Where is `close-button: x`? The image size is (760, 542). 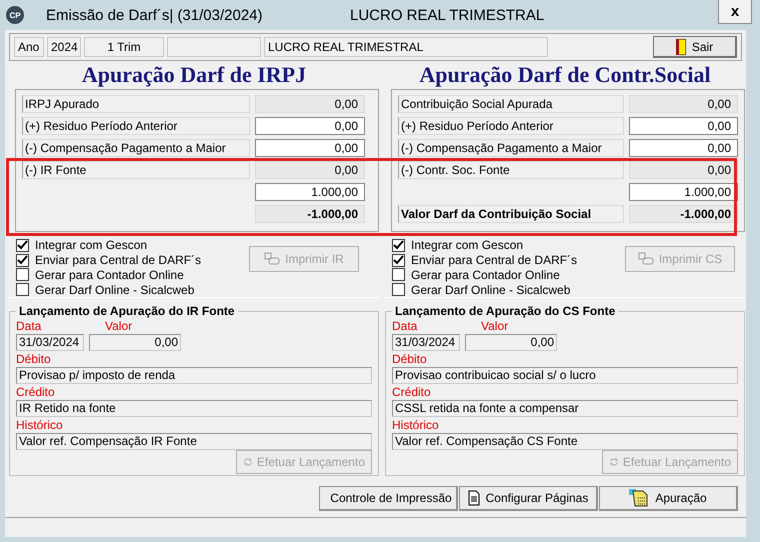 close-button: x is located at coordinates (735, 12).